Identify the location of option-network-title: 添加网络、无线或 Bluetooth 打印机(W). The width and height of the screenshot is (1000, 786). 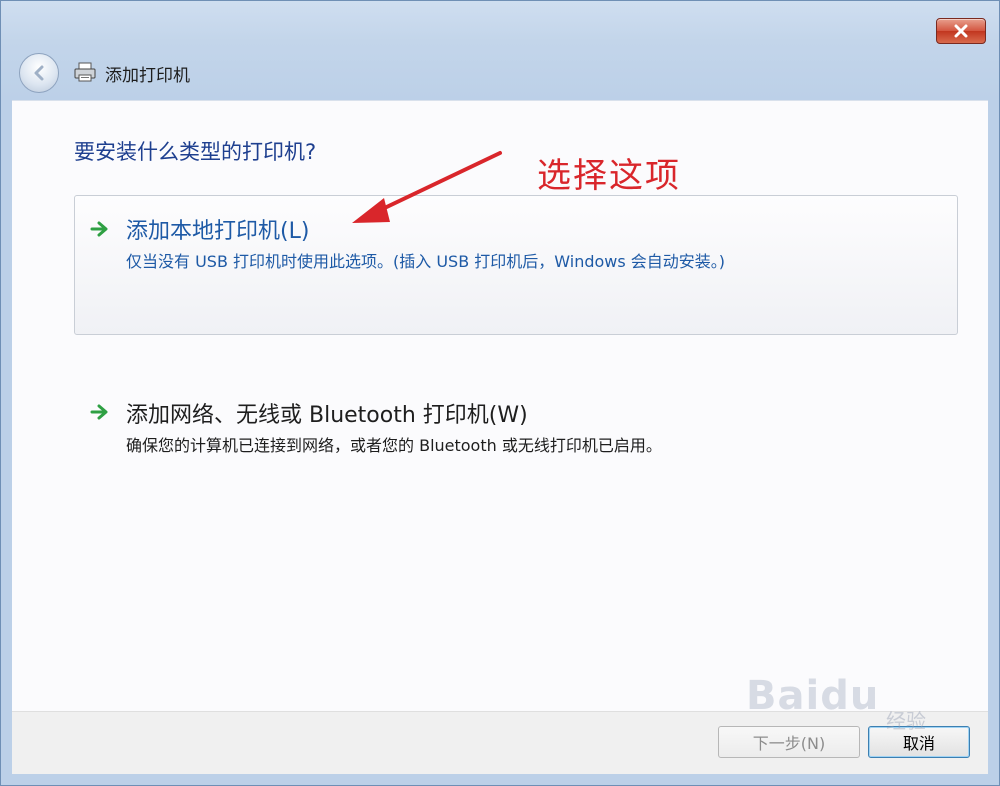
(327, 413).